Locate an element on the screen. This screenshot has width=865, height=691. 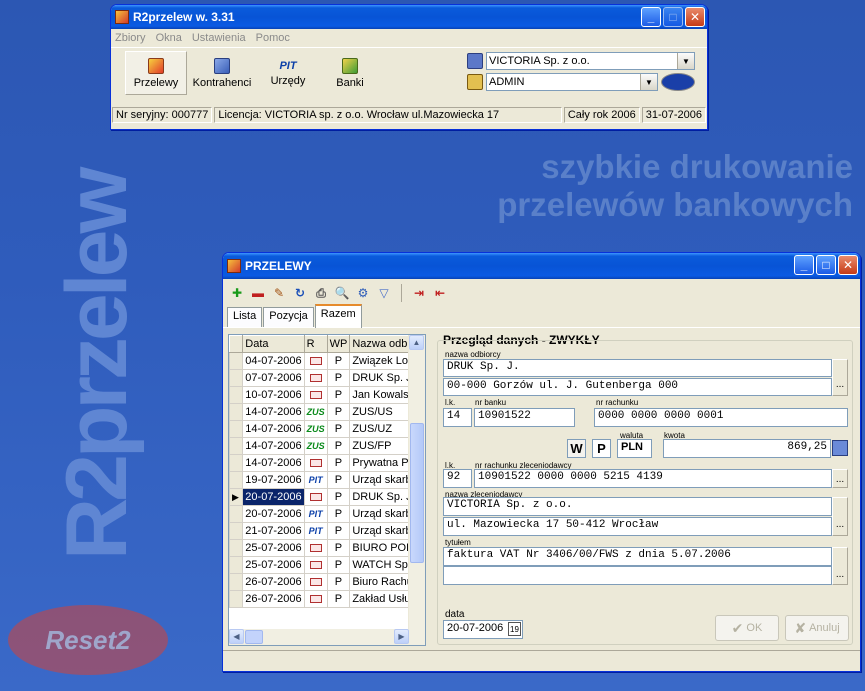
search-icon: 🔍 is located at coordinates (342, 293).